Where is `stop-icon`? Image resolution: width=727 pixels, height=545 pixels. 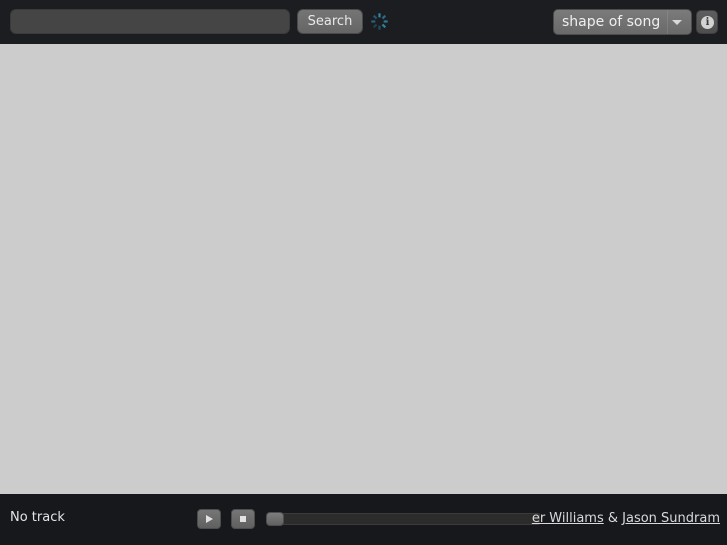
stop-icon is located at coordinates (243, 519).